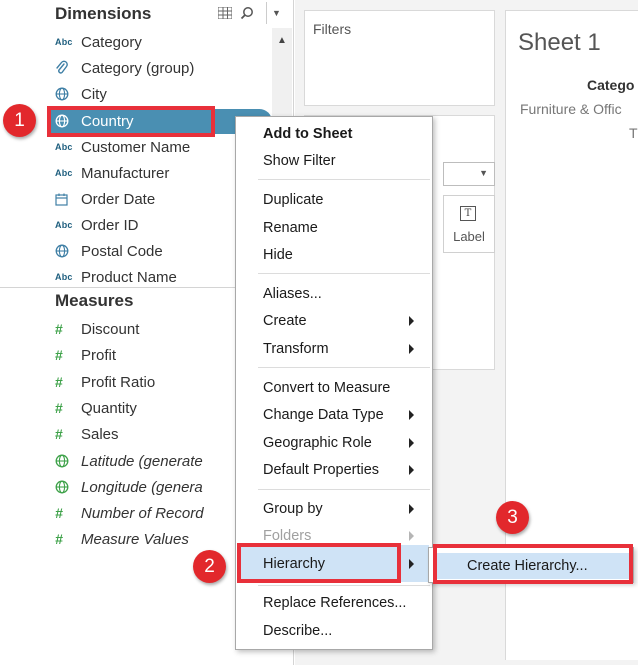 The height and width of the screenshot is (665, 638). What do you see at coordinates (118, 199) in the screenshot?
I see `field-label: Order Date` at bounding box center [118, 199].